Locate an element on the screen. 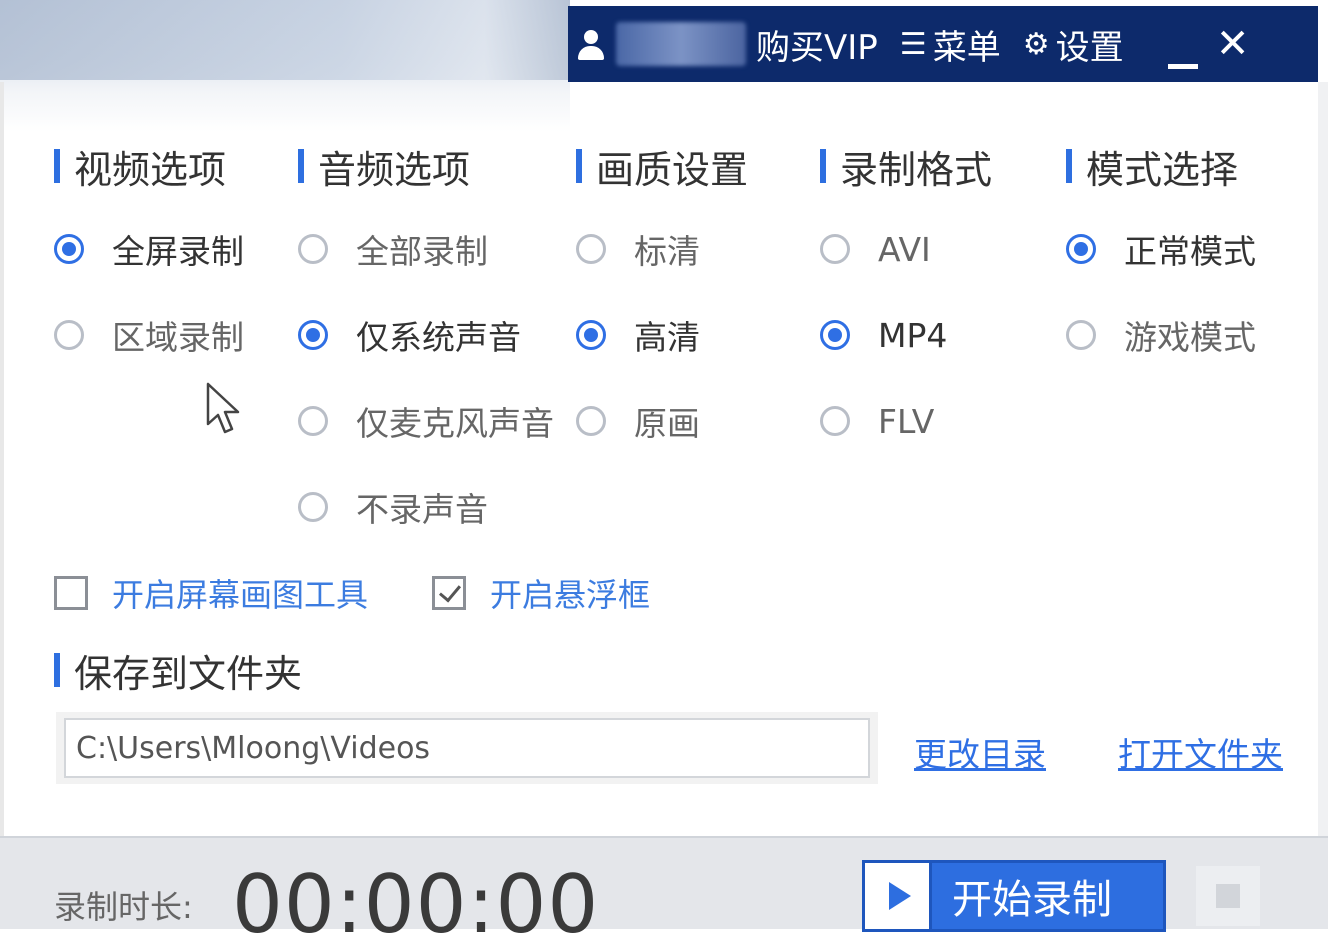 The width and height of the screenshot is (1328, 951). menu-button: ☰ 菜单 is located at coordinates (950, 44).